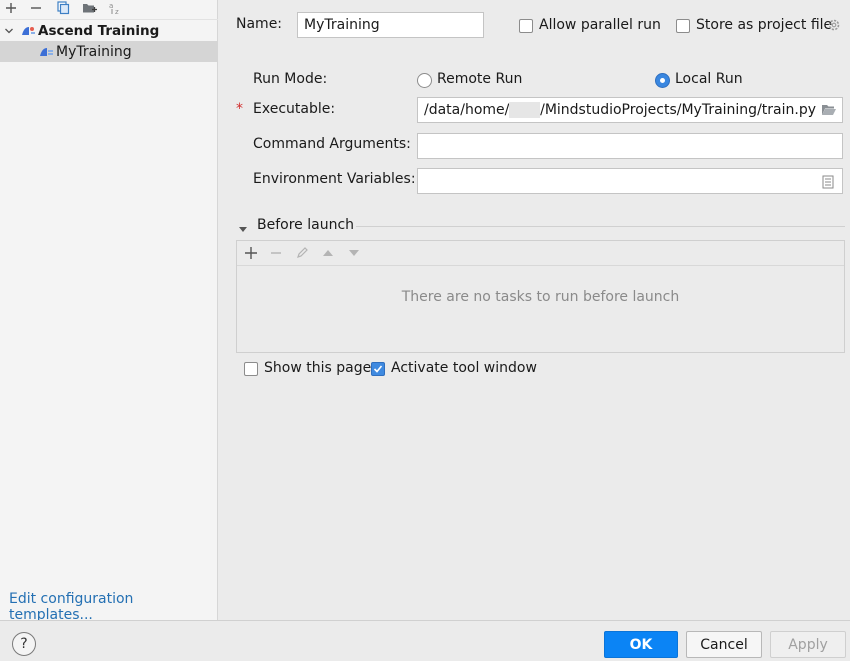 The height and width of the screenshot is (661, 850). Describe the element at coordinates (829, 110) in the screenshot. I see `folder-open-icon` at that location.